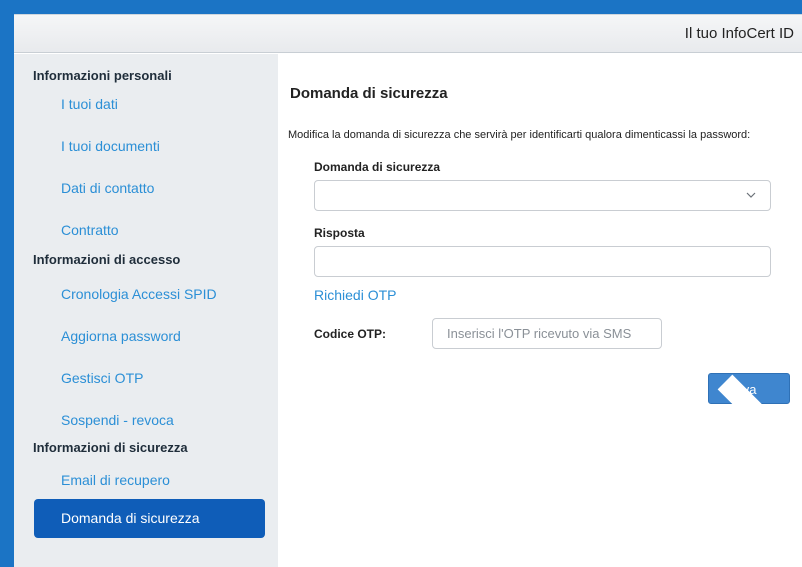  I want to click on sidebar-item-aggiorna-password: Aggiorna password, so click(121, 336).